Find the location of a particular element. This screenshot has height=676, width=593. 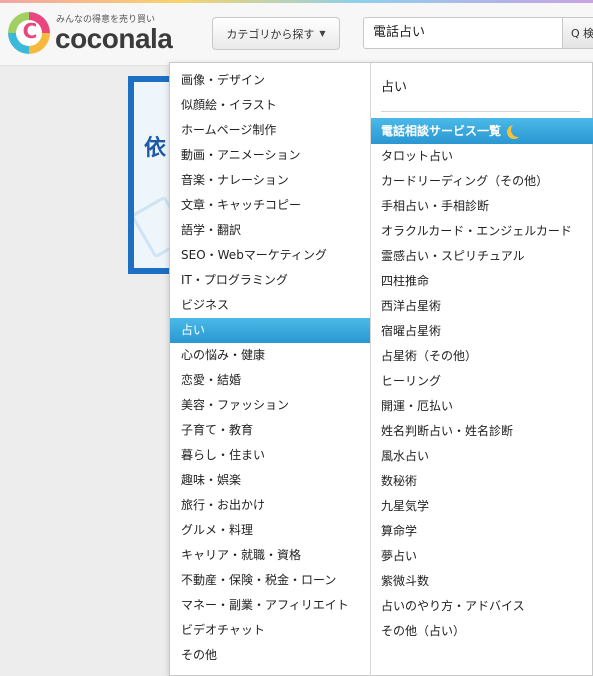

subcategory-item: 占星術（その他） is located at coordinates (482, 356).